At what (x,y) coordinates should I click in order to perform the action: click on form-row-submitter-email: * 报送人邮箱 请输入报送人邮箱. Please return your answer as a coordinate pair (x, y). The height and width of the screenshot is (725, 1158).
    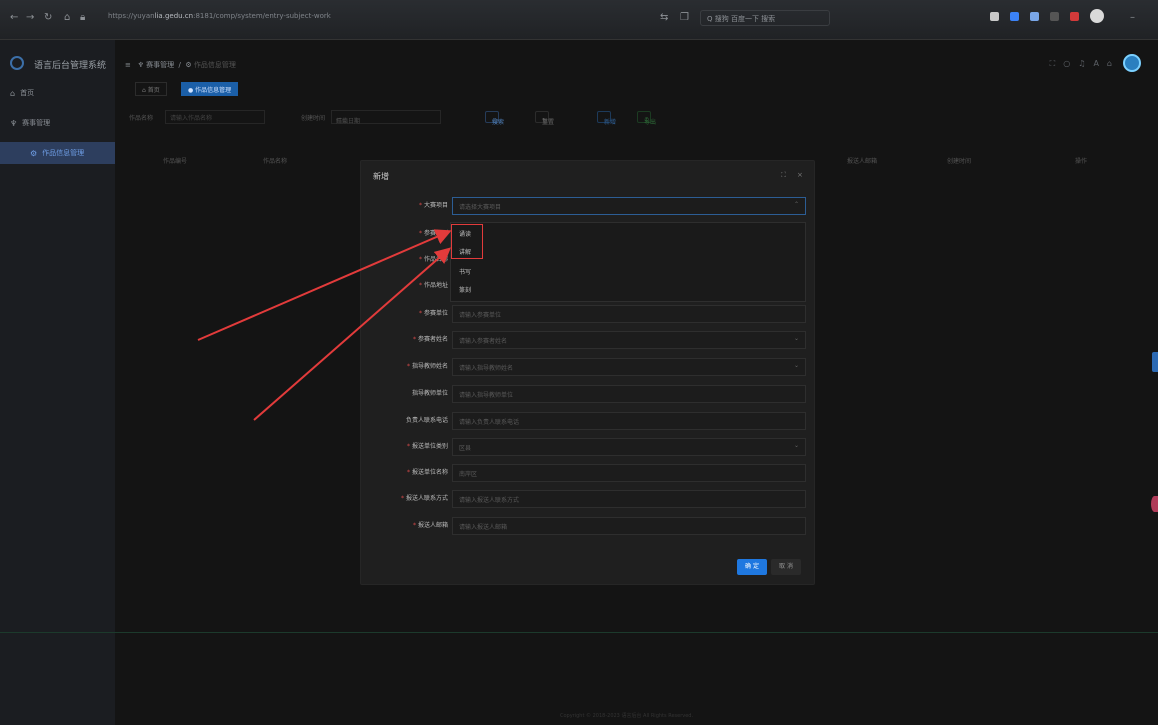
    Looking at the image, I should click on (588, 526).